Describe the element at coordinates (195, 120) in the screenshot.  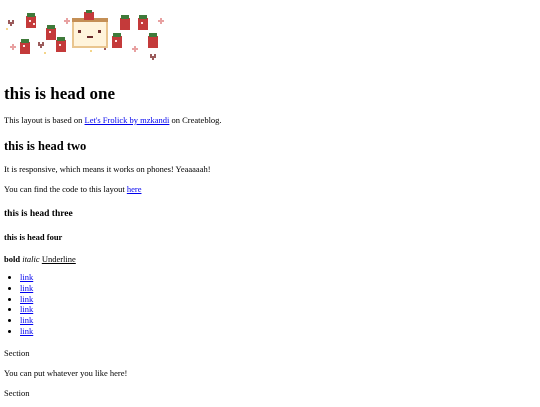
I see `intro-text-end: on Createblog.` at that location.